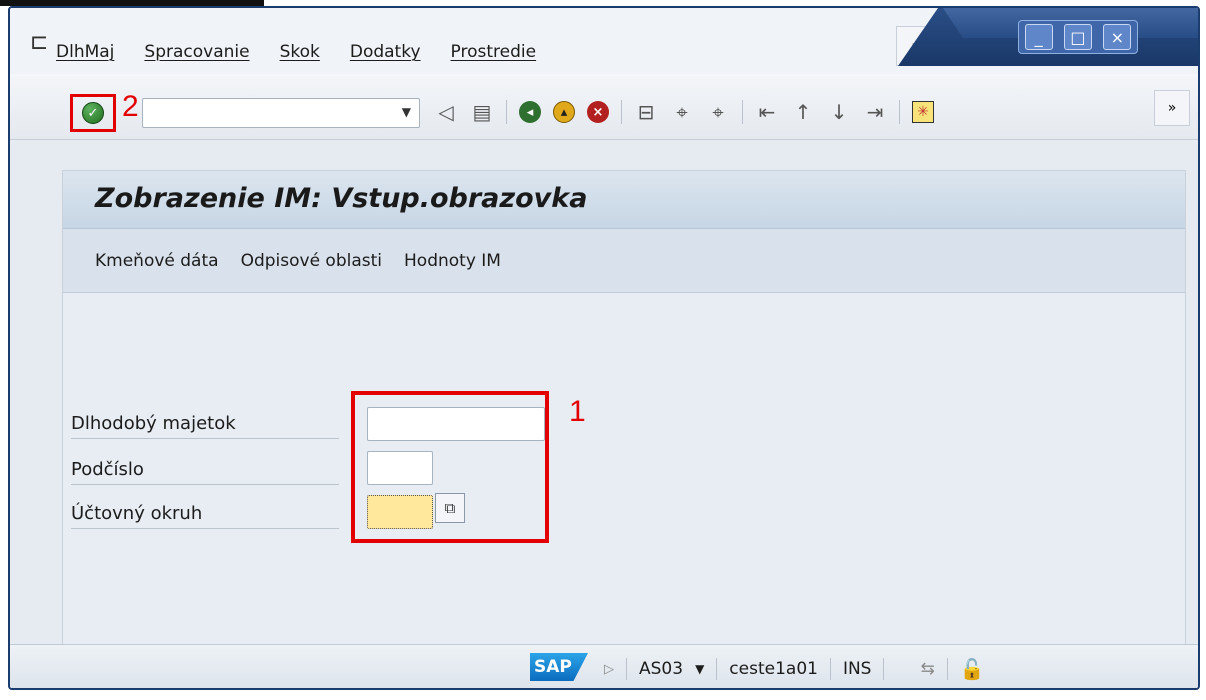 The height and width of the screenshot is (700, 1206). What do you see at coordinates (767, 112) in the screenshot?
I see `first-page-icon: ⇤` at bounding box center [767, 112].